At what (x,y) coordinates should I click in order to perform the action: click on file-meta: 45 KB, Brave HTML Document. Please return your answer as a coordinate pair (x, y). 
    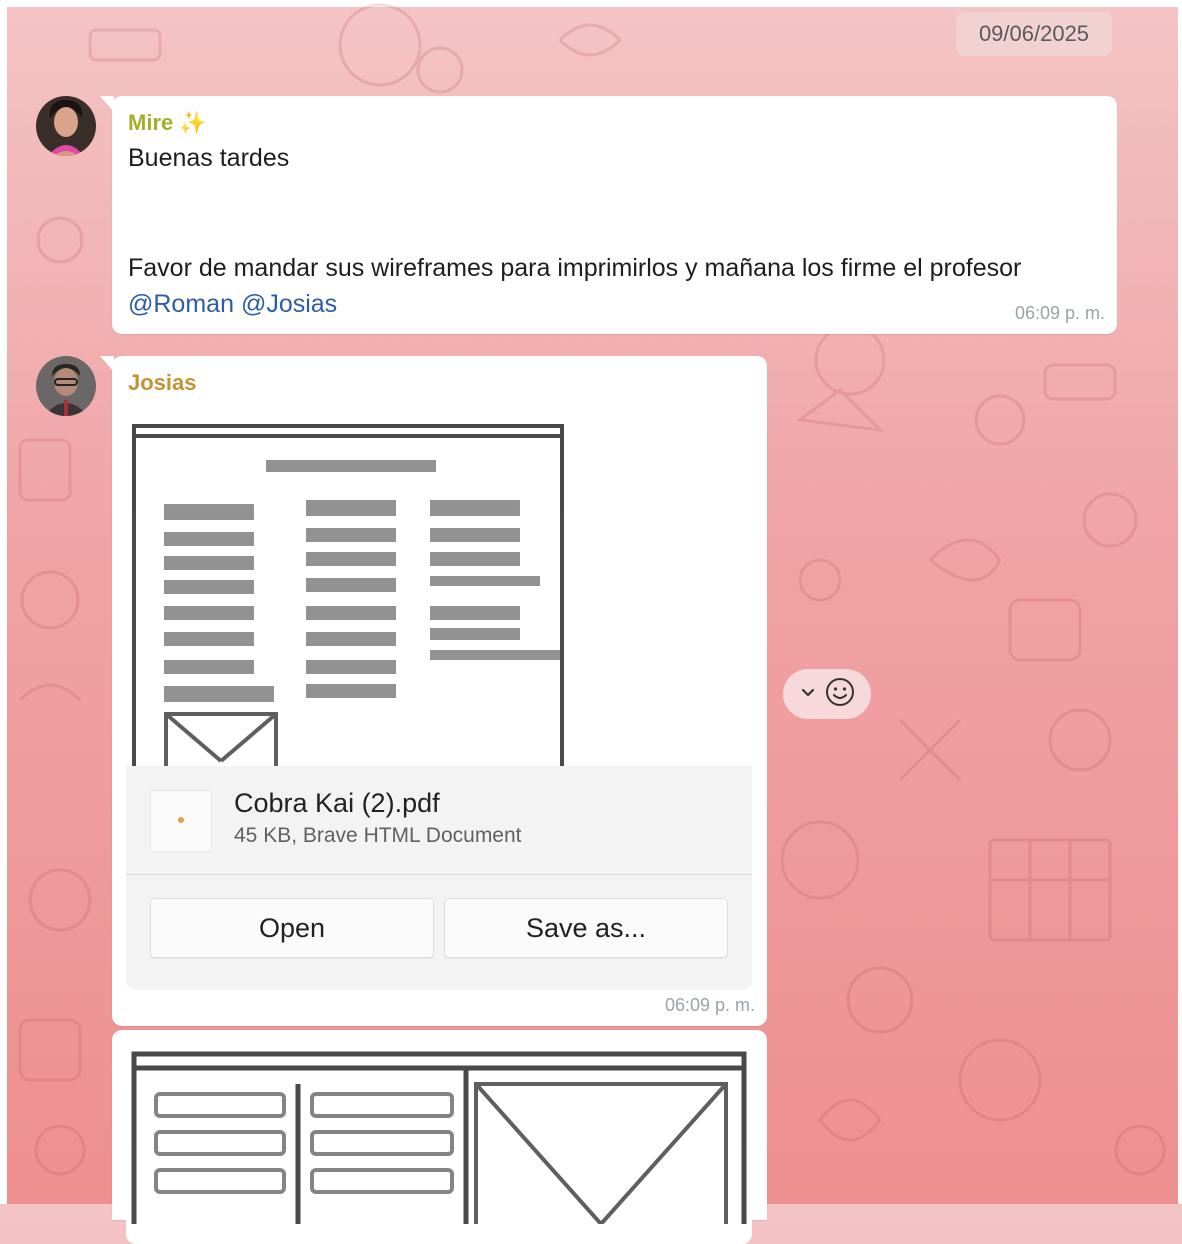
    Looking at the image, I should click on (378, 835).